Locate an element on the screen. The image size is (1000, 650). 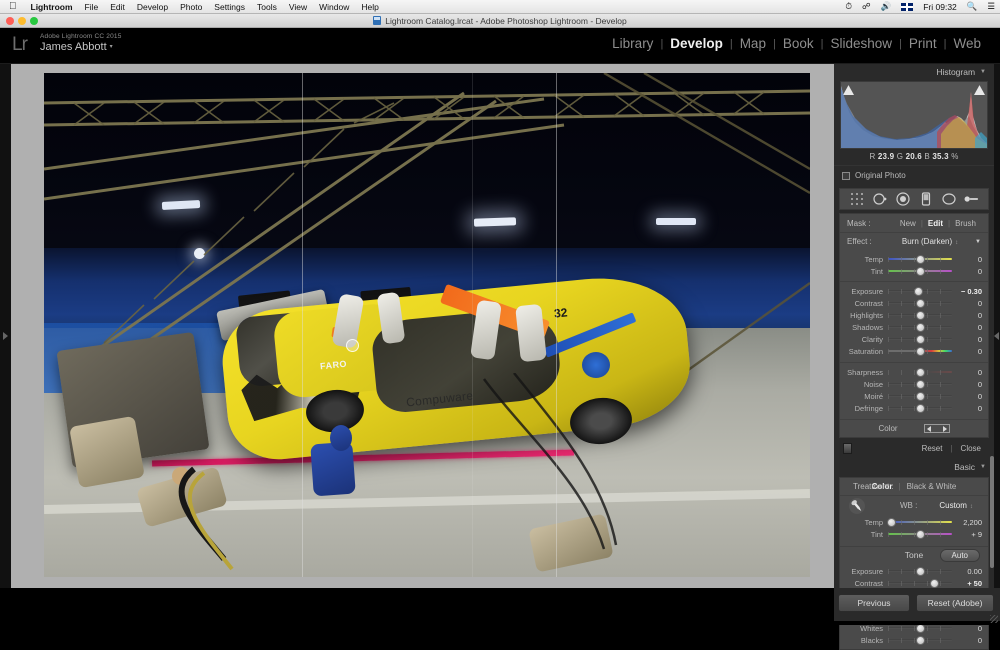
histogram-header: Histogram ▼ is located at coordinates (914, 71).